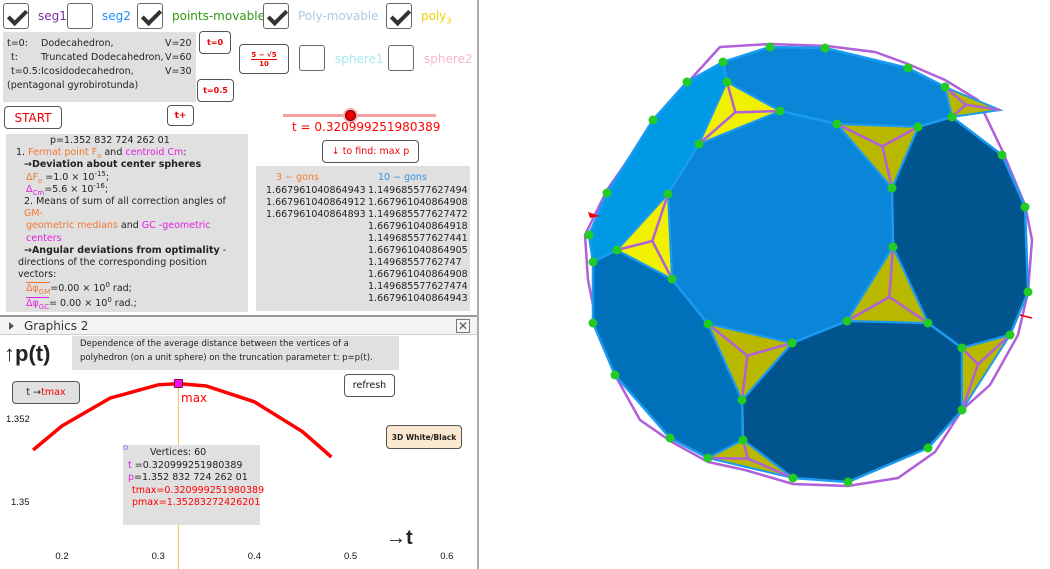  Describe the element at coordinates (418, 286) in the screenshot. I see `gon-value: 1.149685577627474` at that location.